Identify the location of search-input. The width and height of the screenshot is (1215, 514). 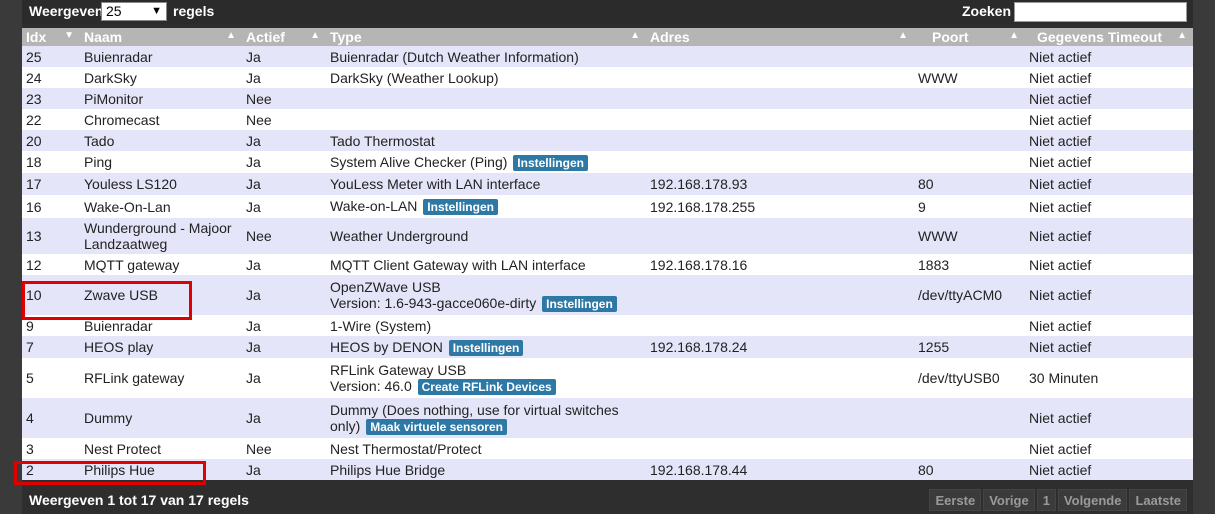
(1100, 12).